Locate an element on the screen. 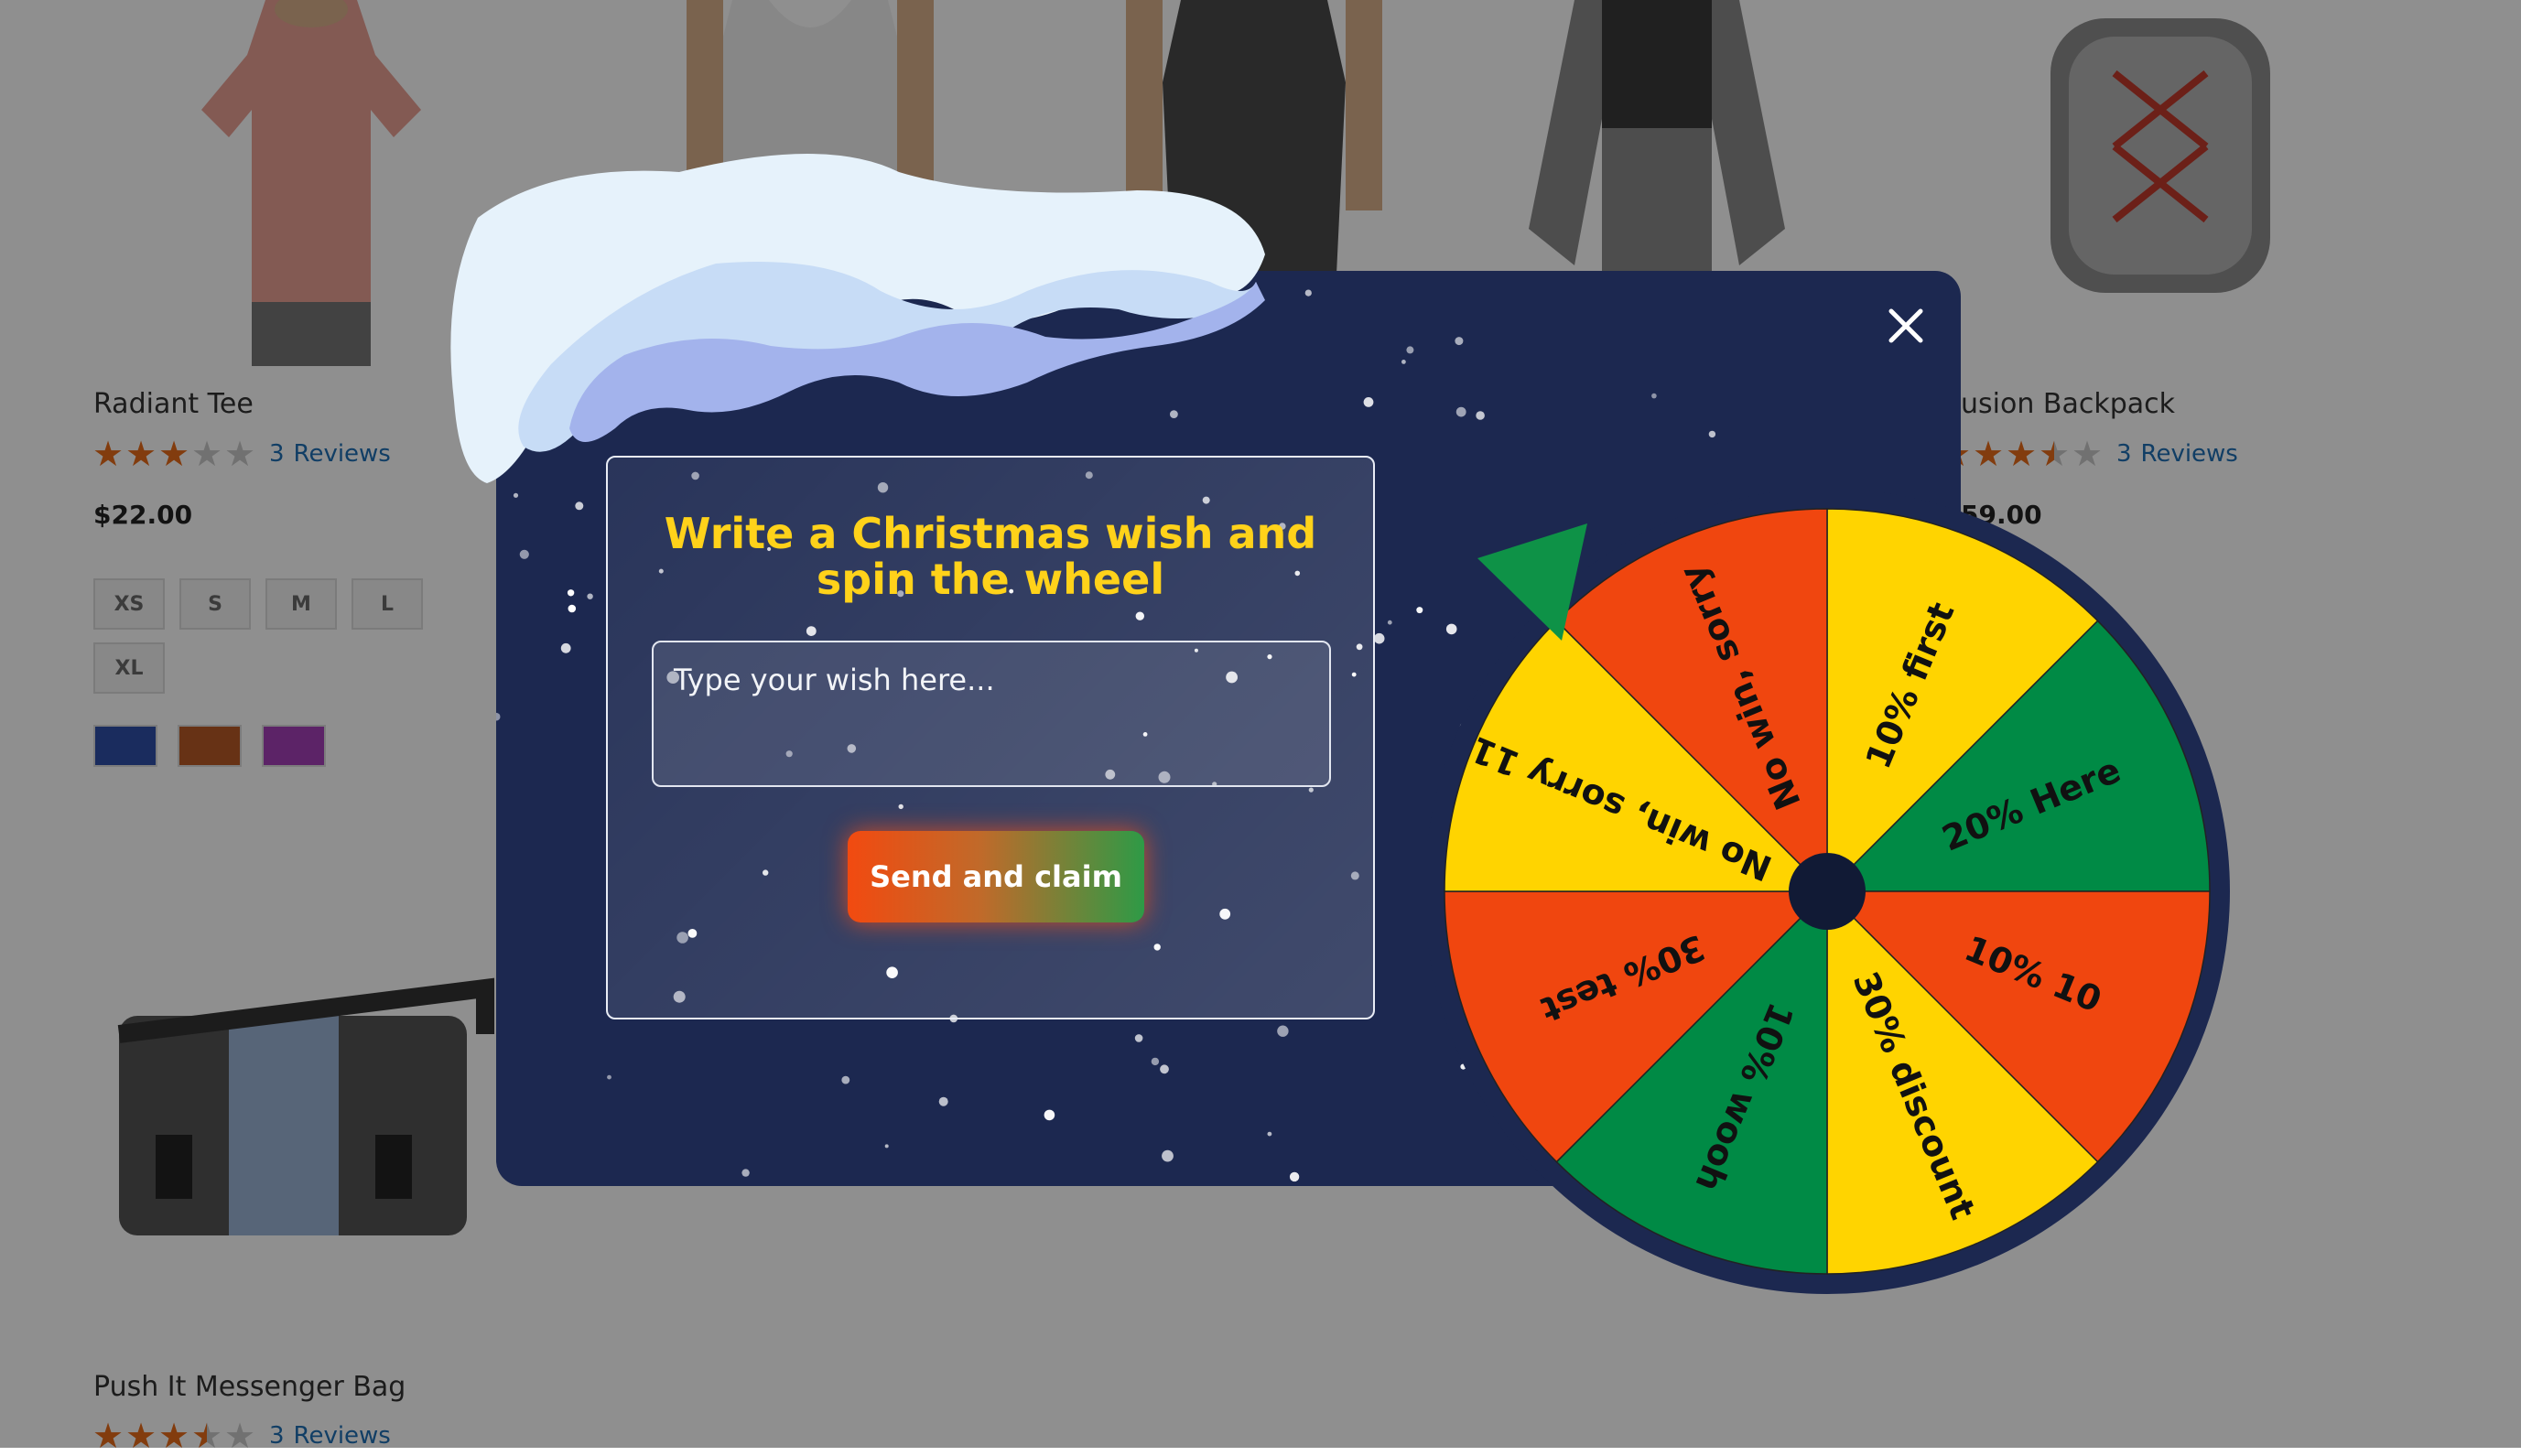 The width and height of the screenshot is (2521, 1456). close-icon is located at coordinates (1905, 325).